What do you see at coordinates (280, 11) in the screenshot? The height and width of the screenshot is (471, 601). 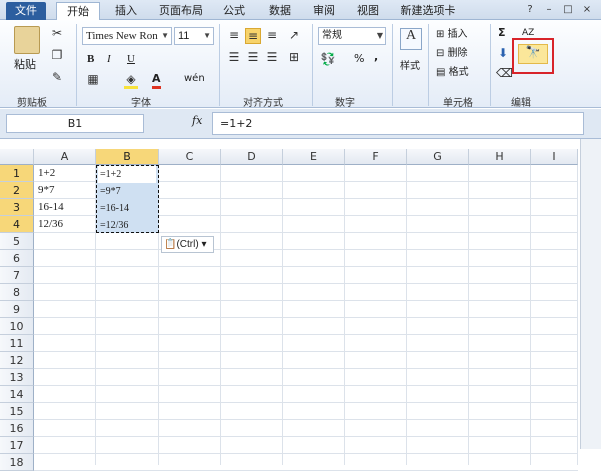 I see `tab-data: 数据` at bounding box center [280, 11].